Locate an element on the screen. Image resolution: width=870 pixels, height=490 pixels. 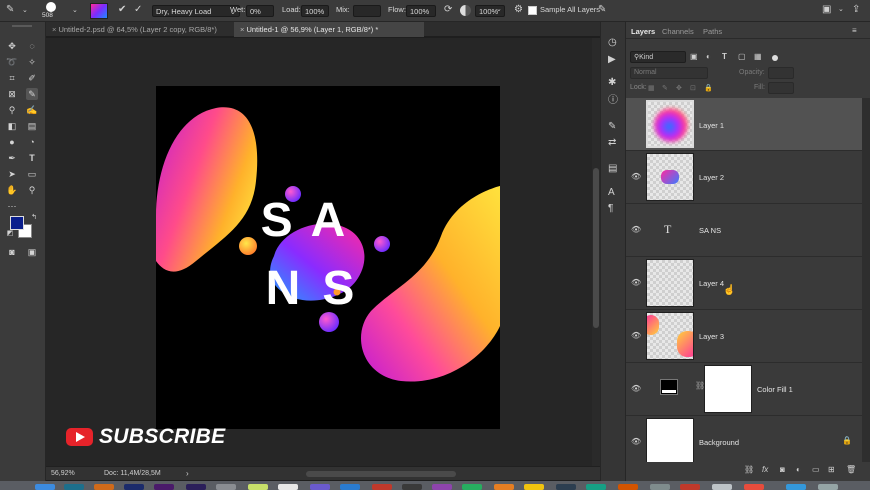
screen-mode-icon: ▣ is located at coordinates (32, 252).